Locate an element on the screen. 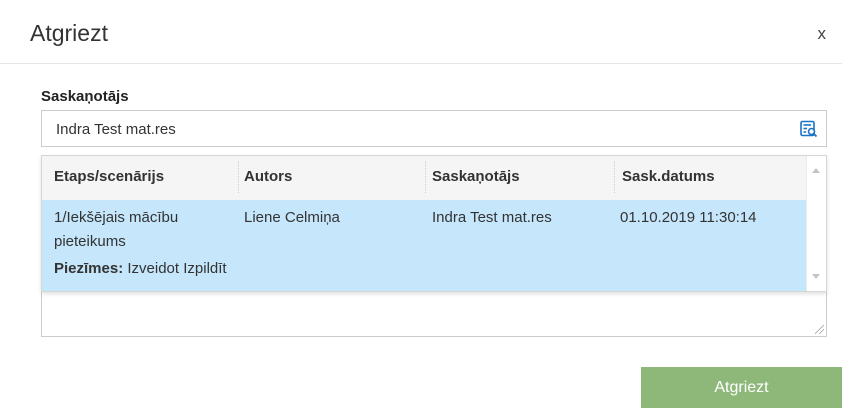  cell-stage-line1: 1/Iekšējais mācību is located at coordinates (116, 217).